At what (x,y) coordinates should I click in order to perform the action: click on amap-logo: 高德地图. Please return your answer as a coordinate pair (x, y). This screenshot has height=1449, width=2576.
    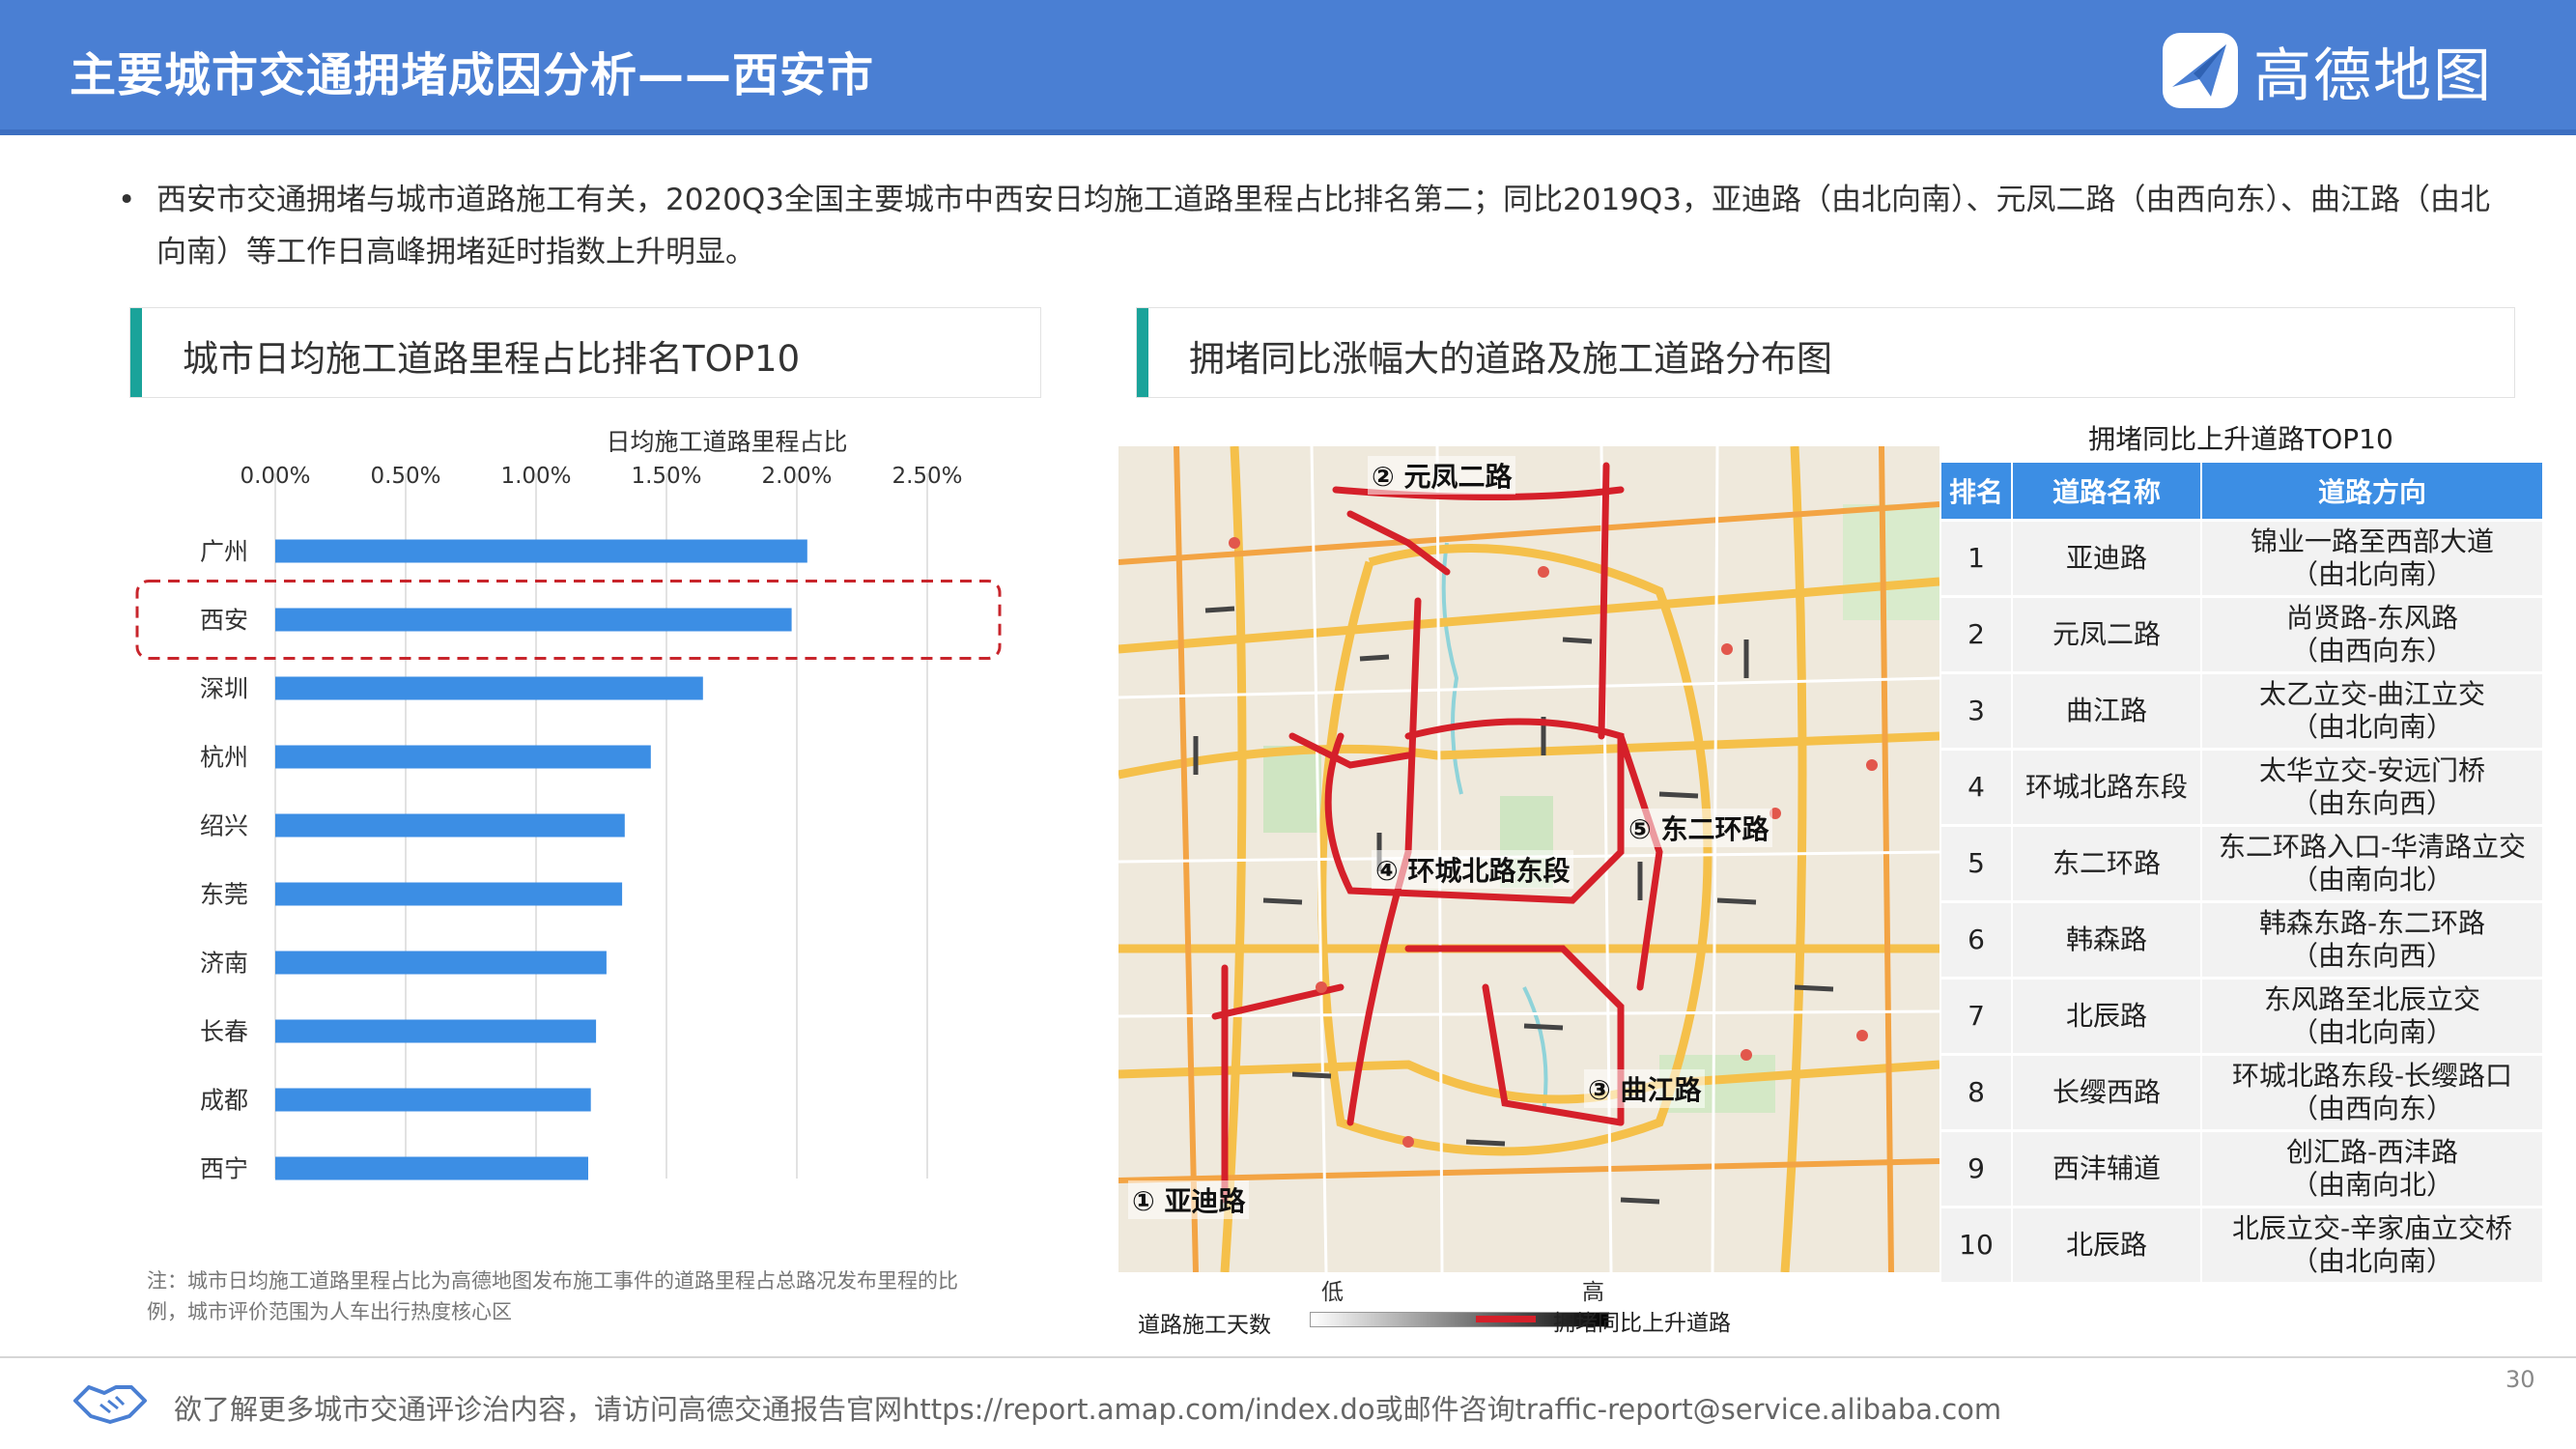
    Looking at the image, I should click on (2326, 70).